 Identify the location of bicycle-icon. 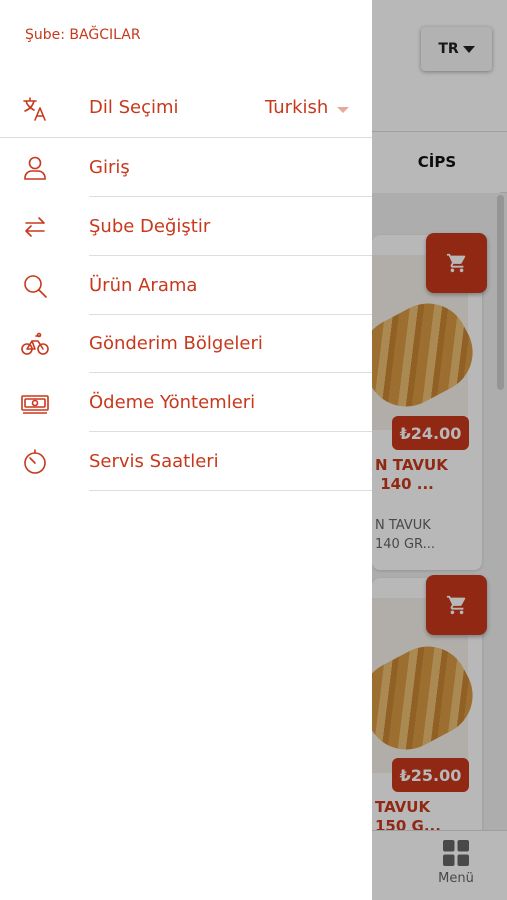
(35, 344).